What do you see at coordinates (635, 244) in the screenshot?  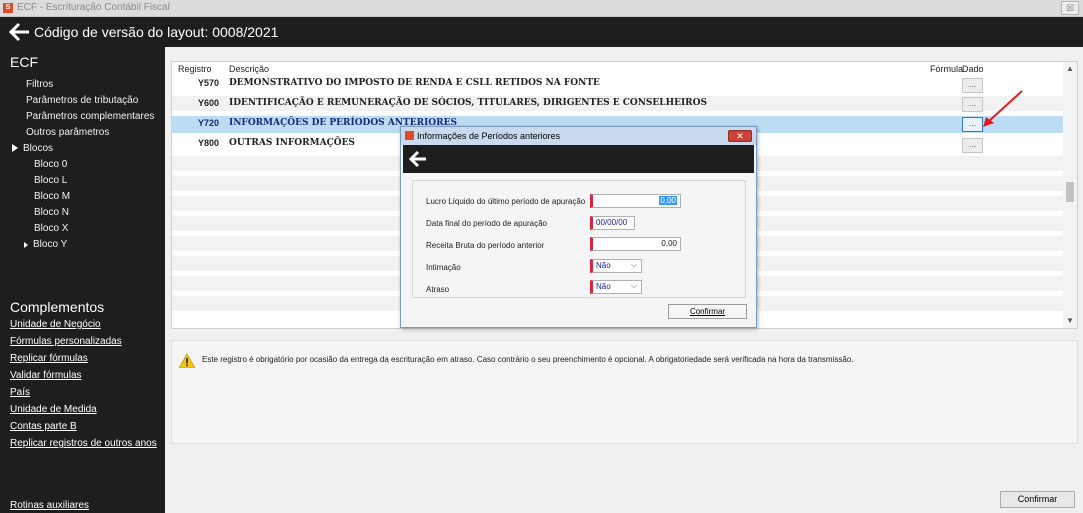 I see `receita-input: 0,00` at bounding box center [635, 244].